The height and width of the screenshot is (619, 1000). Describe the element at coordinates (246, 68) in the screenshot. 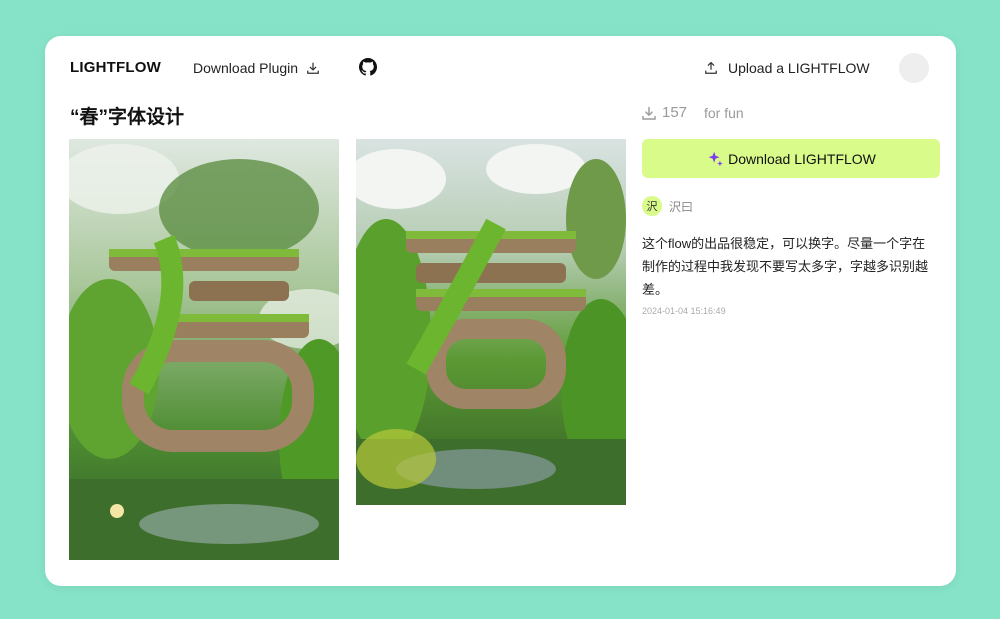

I see `download-plugin-label: Download Plugin` at that location.